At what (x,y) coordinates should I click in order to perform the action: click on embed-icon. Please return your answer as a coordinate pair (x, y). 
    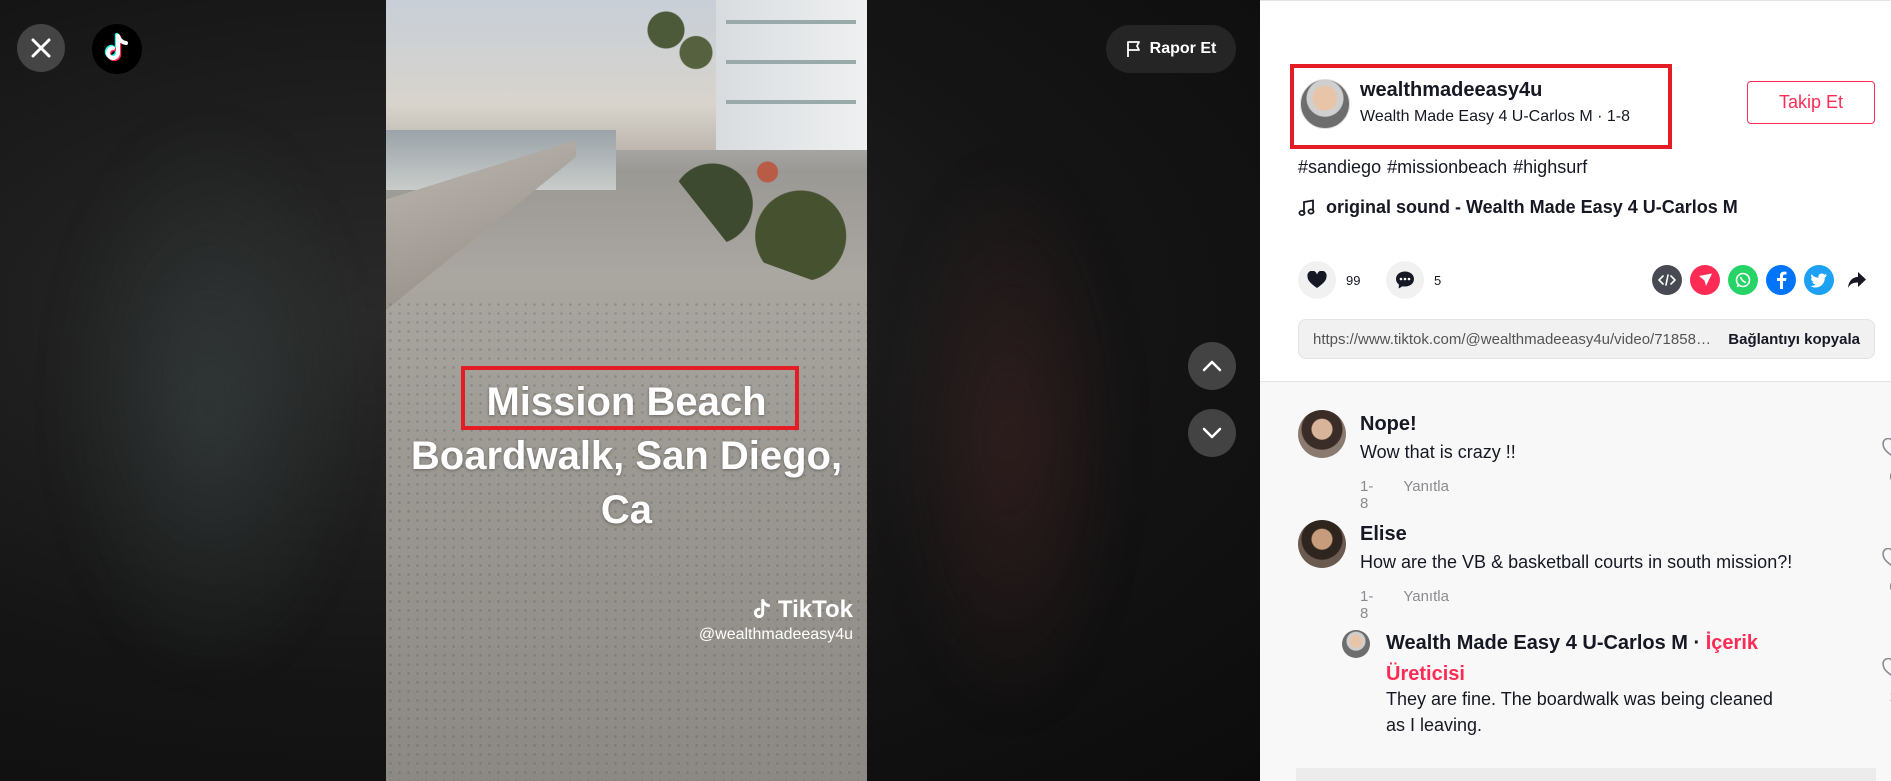
    Looking at the image, I should click on (1667, 280).